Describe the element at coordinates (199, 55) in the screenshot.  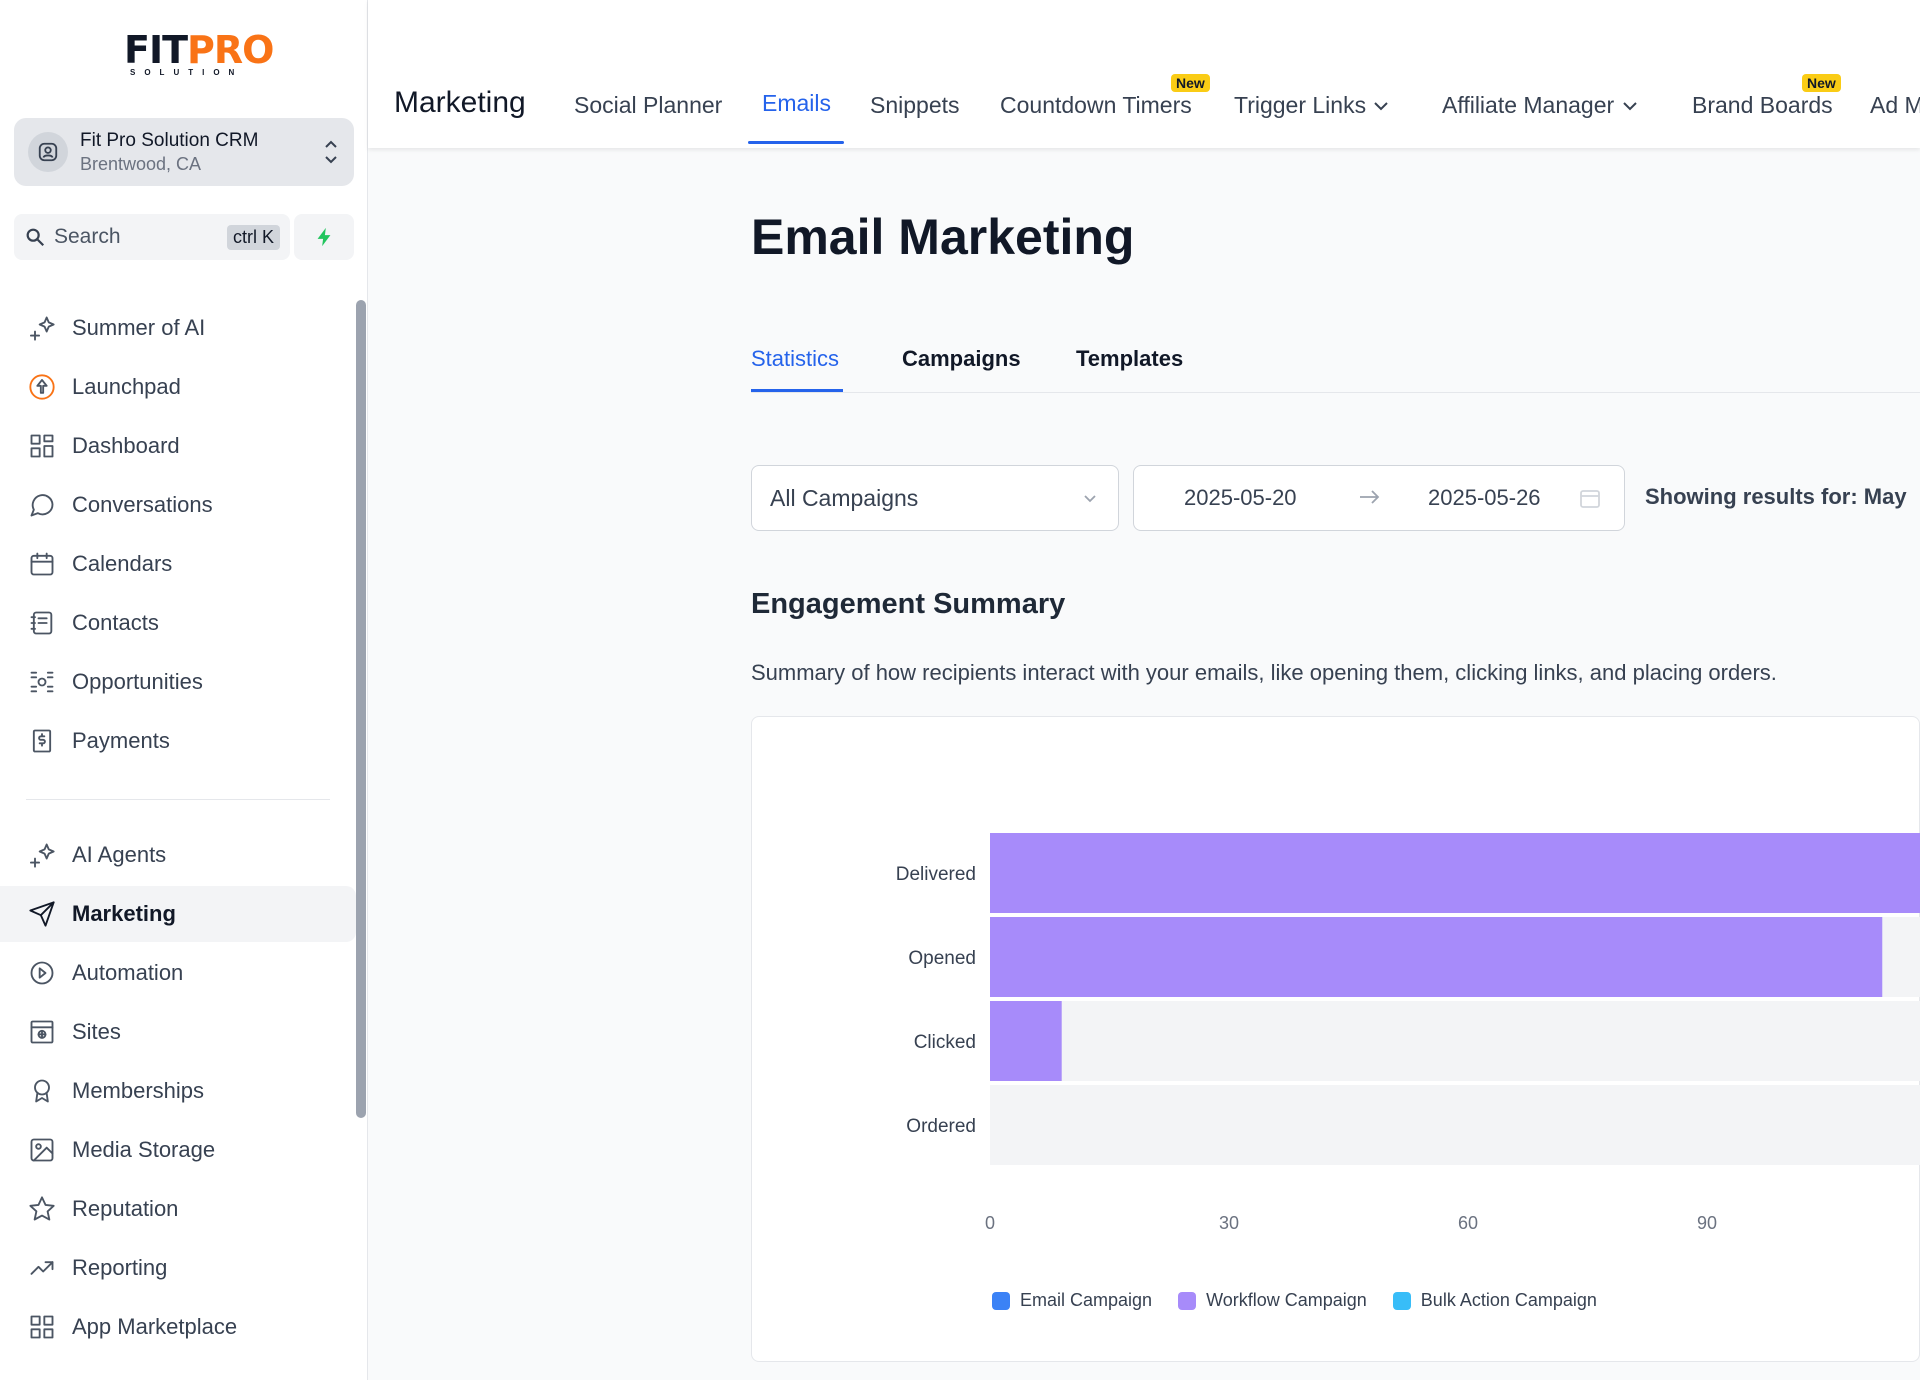
I see `fitpro-logo: FITPRO SOLUTION` at that location.